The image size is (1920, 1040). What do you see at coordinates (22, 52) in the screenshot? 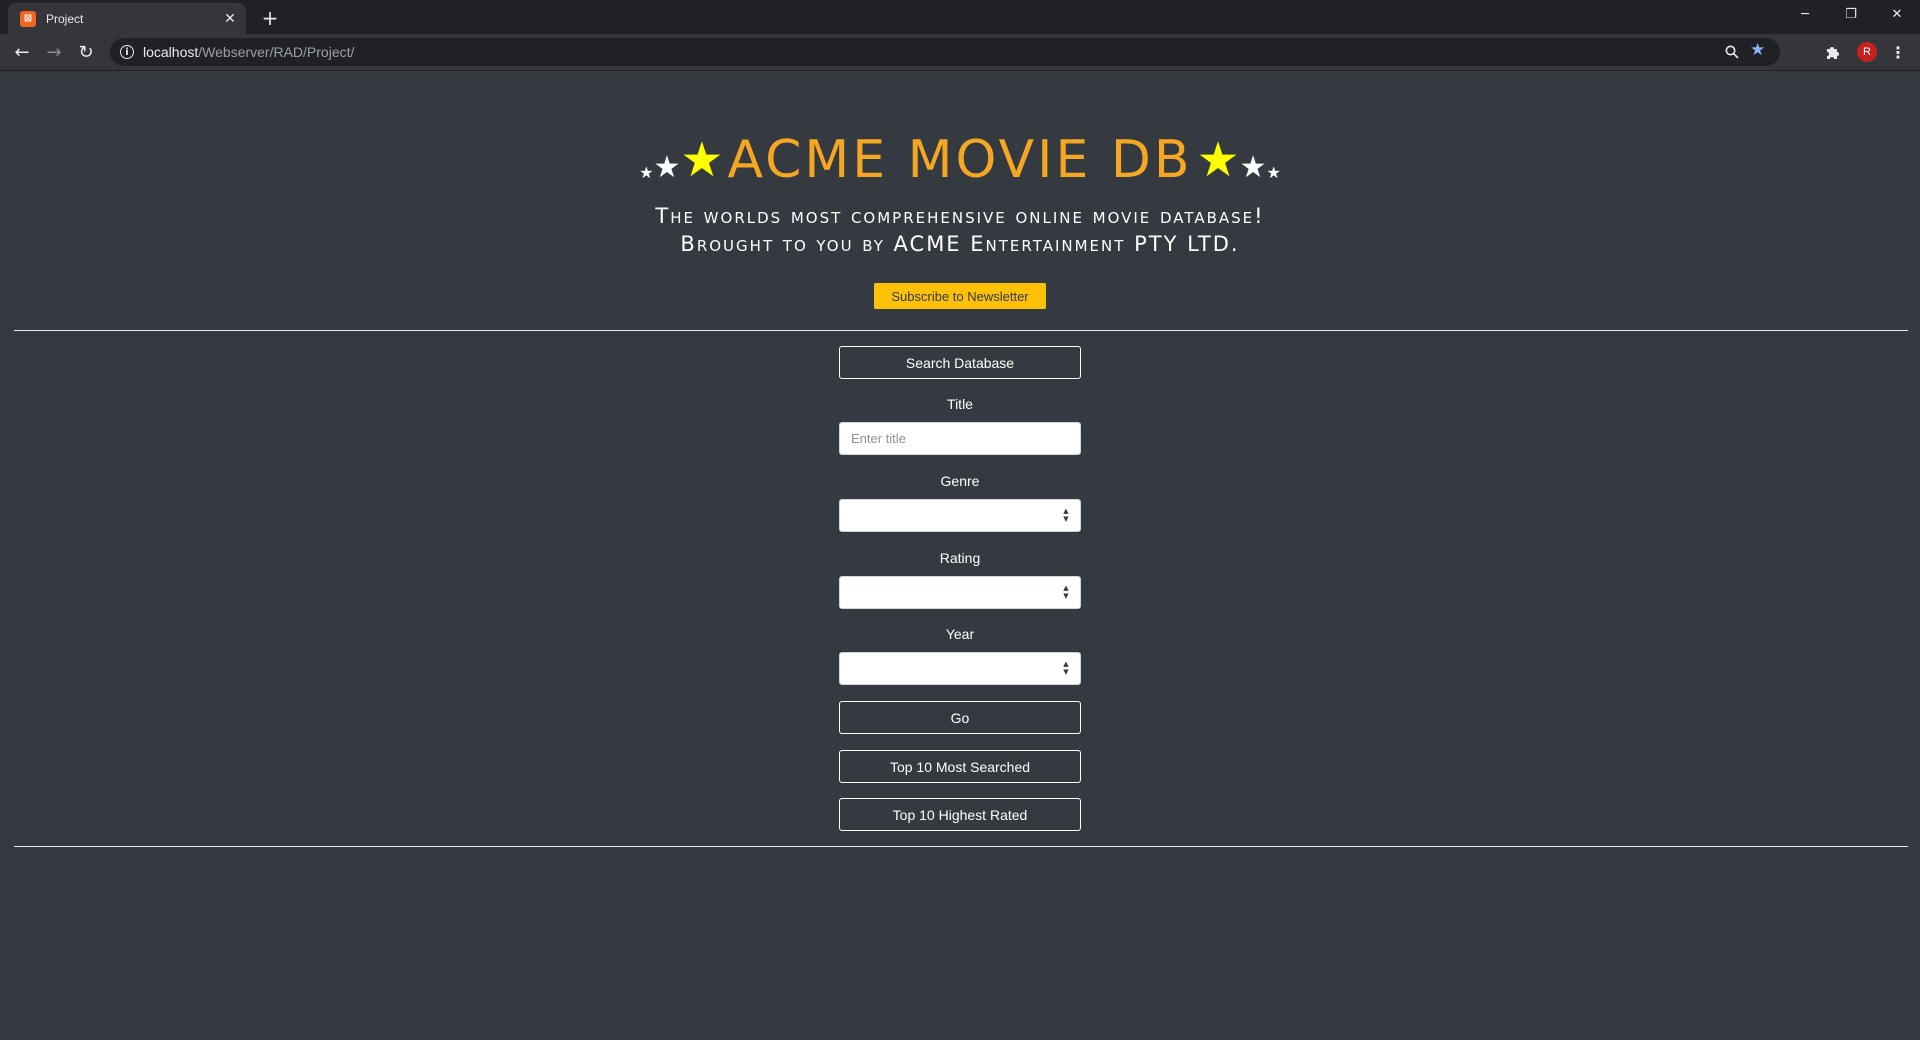
I see `back-icon: ←` at bounding box center [22, 52].